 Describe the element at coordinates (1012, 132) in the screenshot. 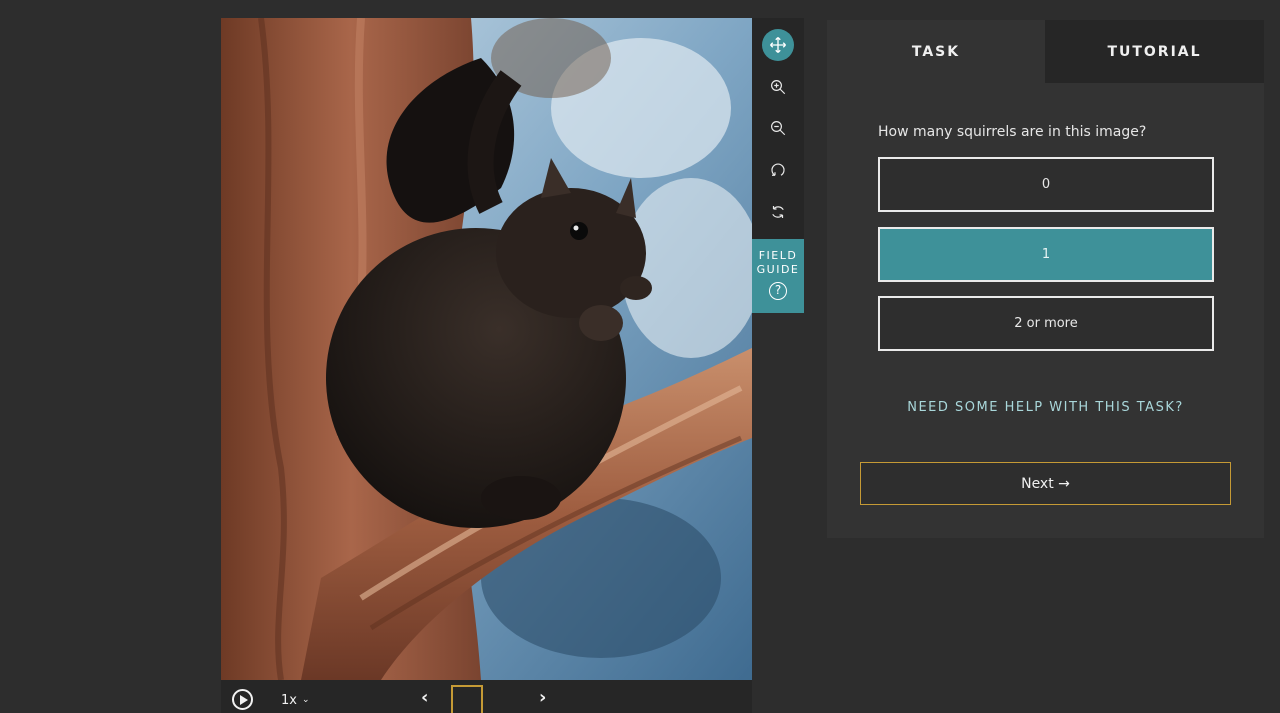

I see `task-question: How many squirrels are in this image?` at that location.